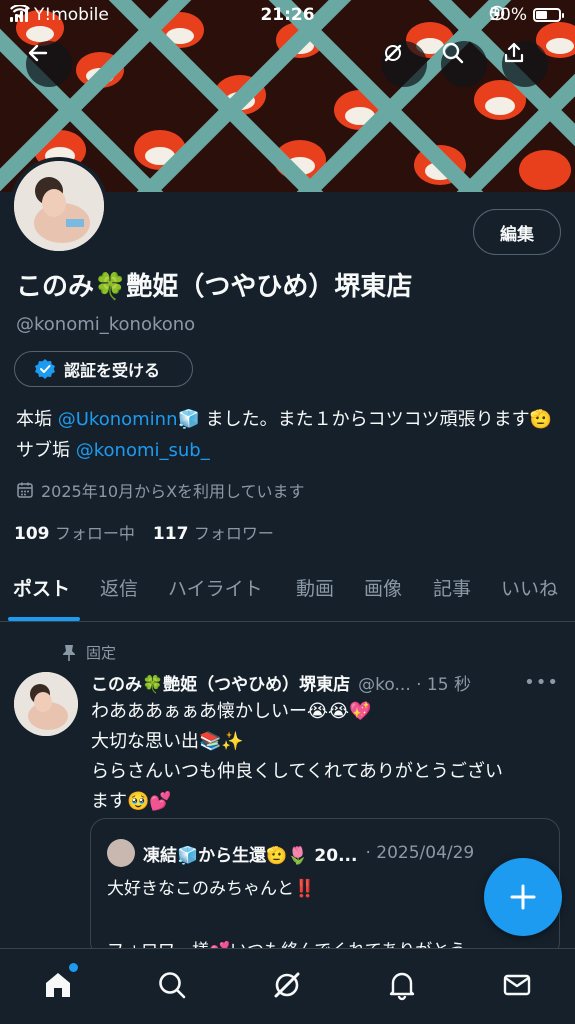 Image resolution: width=575 pixels, height=1024 pixels. I want to click on share-icon, so click(514, 52).